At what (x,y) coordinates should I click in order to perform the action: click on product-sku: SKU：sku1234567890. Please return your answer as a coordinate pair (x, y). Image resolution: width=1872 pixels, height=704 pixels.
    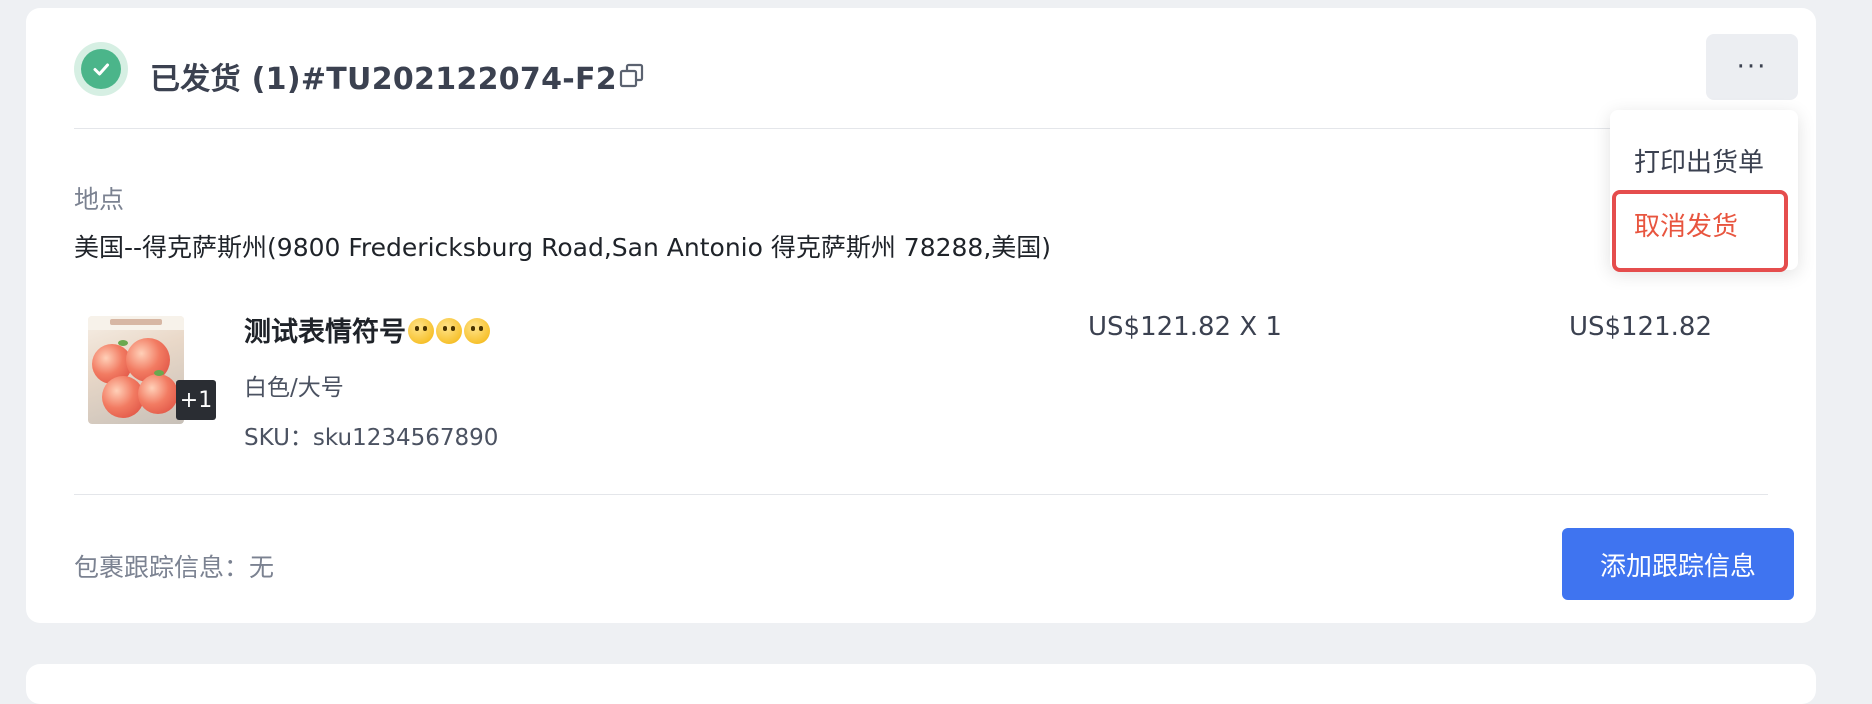
    Looking at the image, I should click on (371, 438).